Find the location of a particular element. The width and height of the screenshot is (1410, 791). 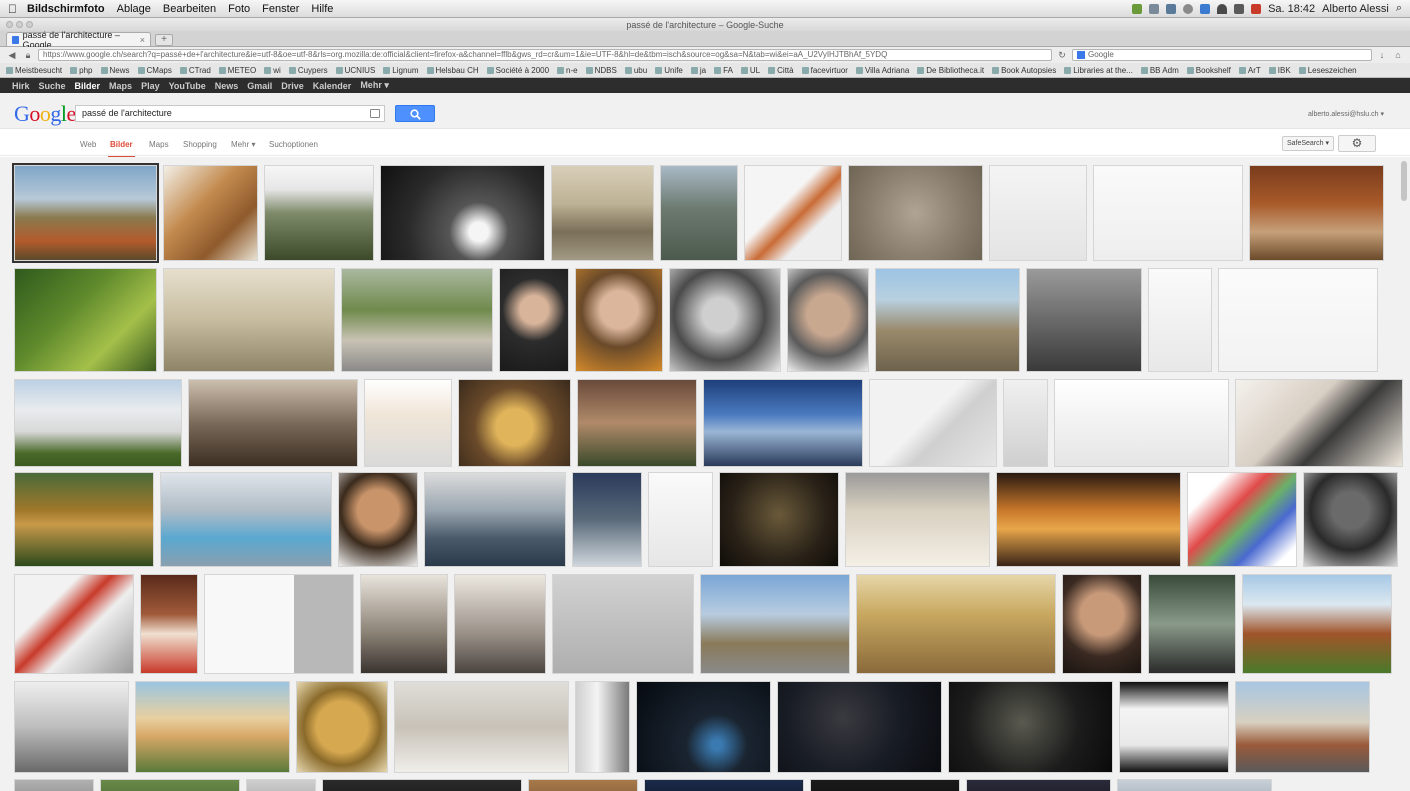

bookmark-item: METEO is located at coordinates (237, 70).